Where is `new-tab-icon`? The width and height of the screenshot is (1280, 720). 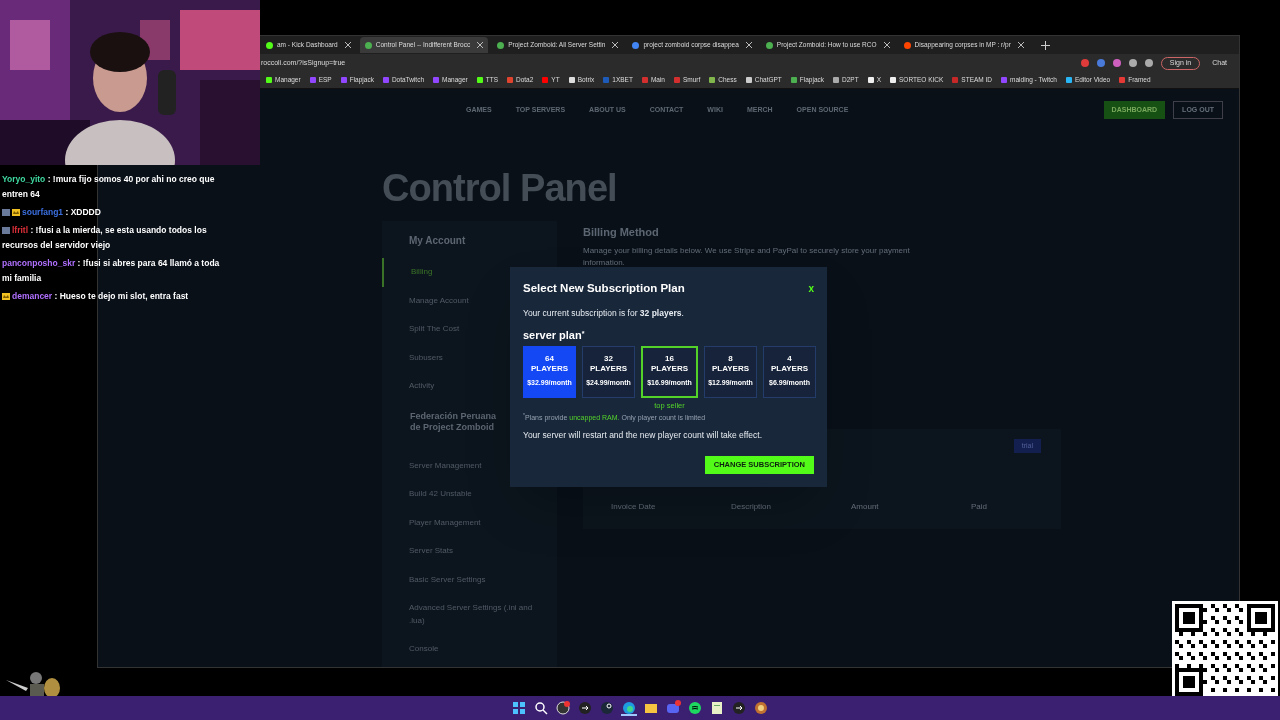
new-tab-icon is located at coordinates (1045, 45).